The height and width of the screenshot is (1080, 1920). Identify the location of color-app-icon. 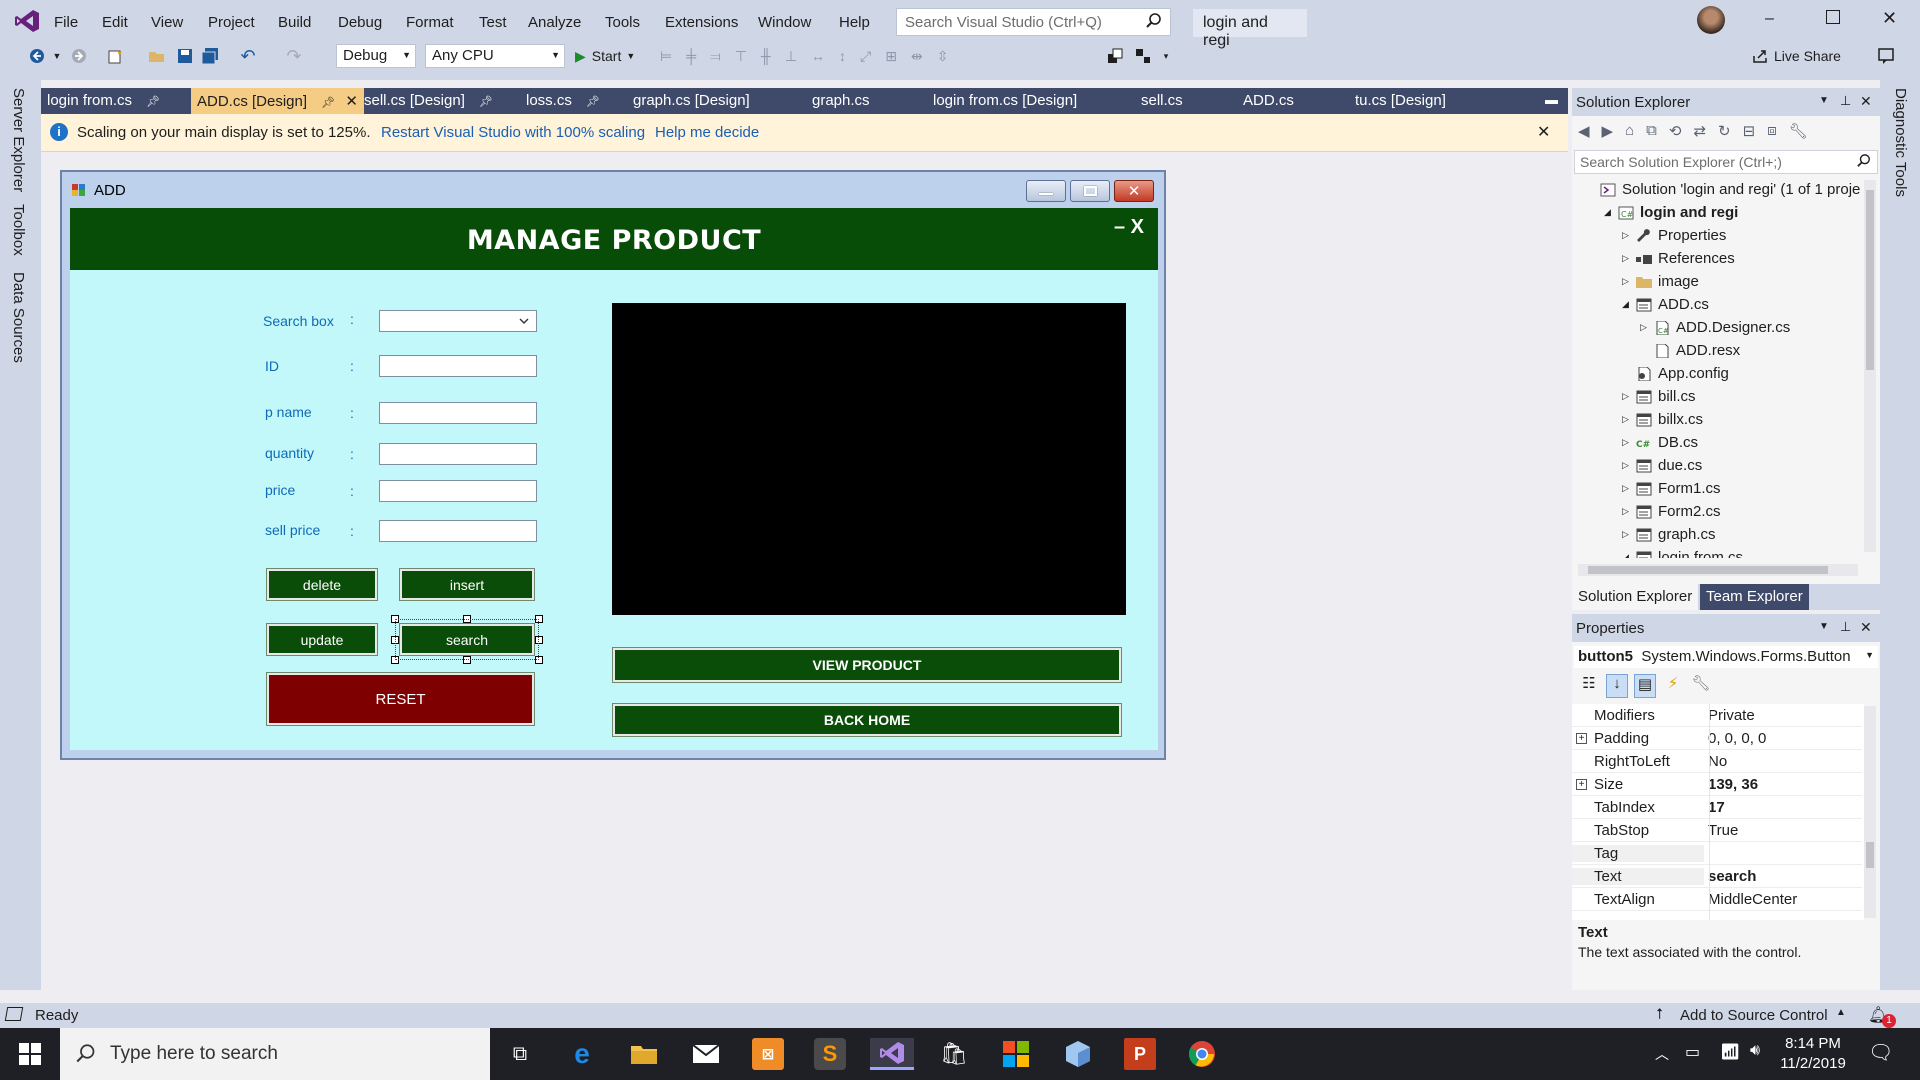
(1016, 1054).